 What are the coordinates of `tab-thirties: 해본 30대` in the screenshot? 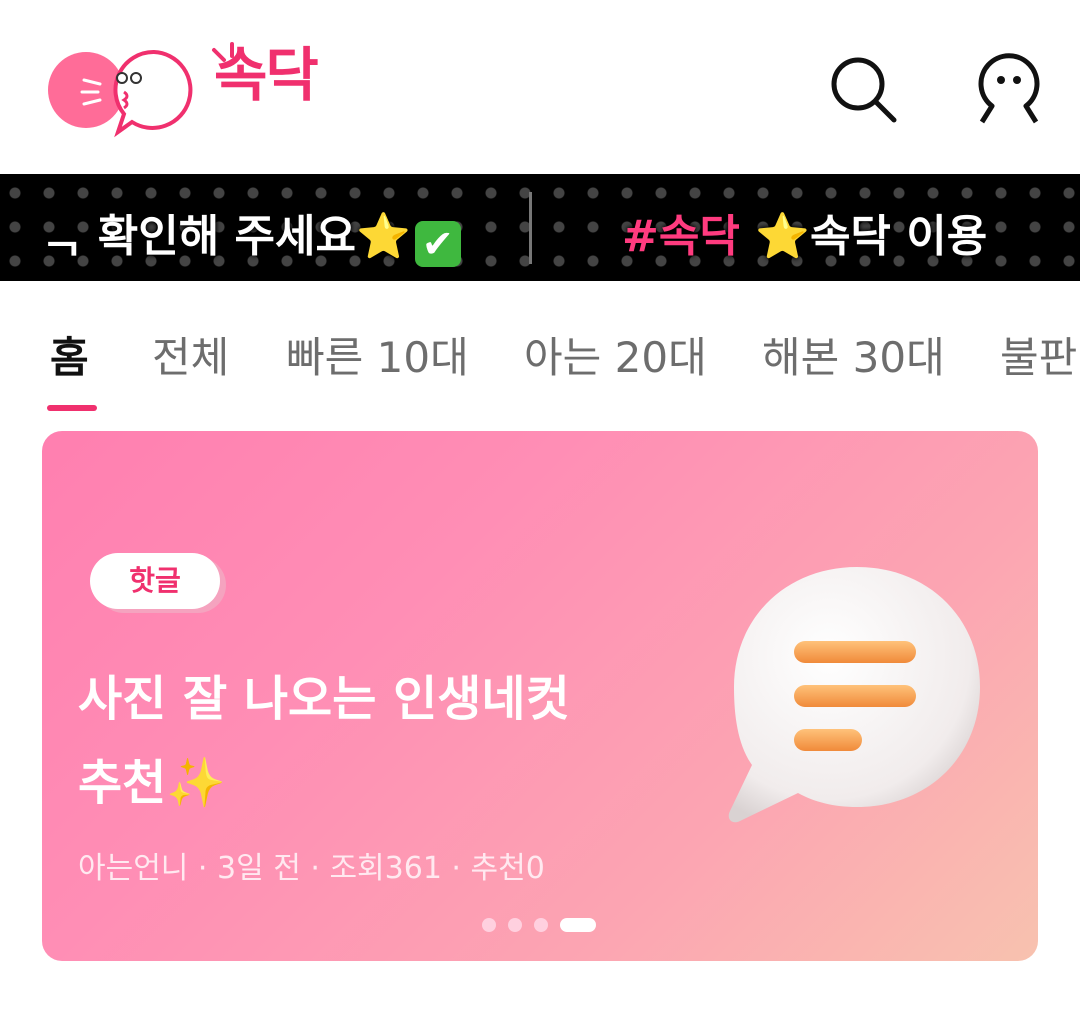 It's located at (853, 354).